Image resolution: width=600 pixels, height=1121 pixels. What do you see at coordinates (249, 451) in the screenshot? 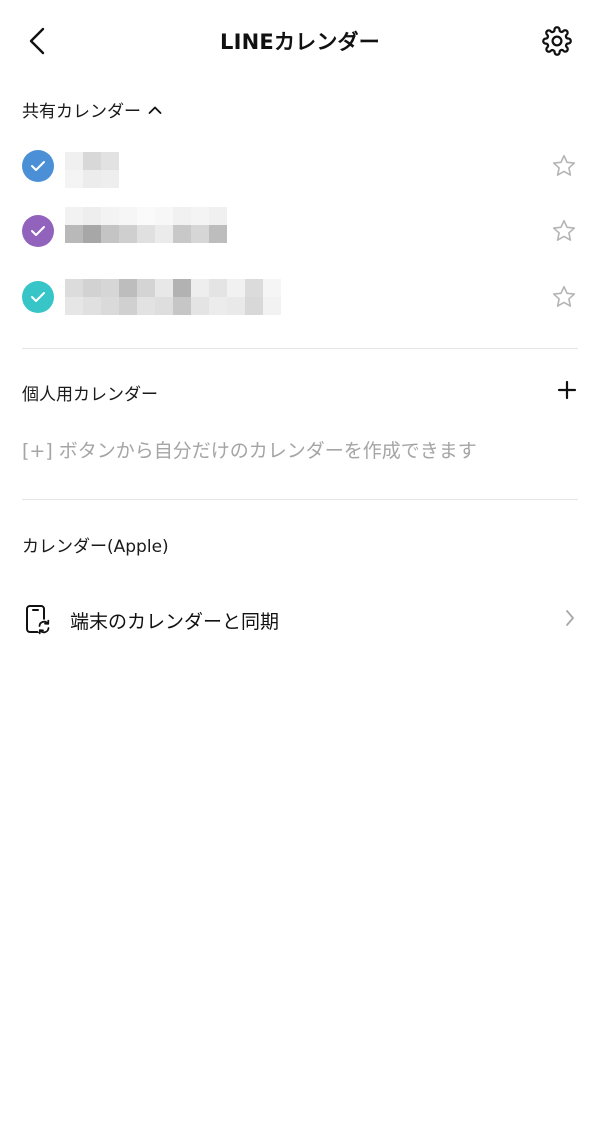
I see `personal-empty-hint: [+] ボタンから自分だけのカレンダーを作成できます` at bounding box center [249, 451].